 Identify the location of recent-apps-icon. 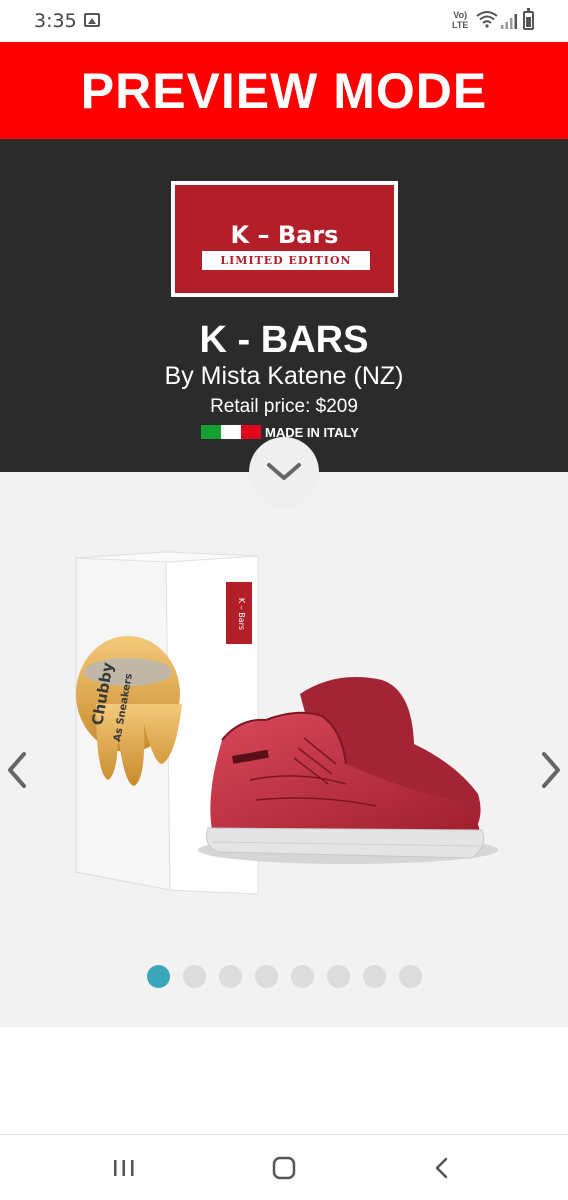
(124, 1168).